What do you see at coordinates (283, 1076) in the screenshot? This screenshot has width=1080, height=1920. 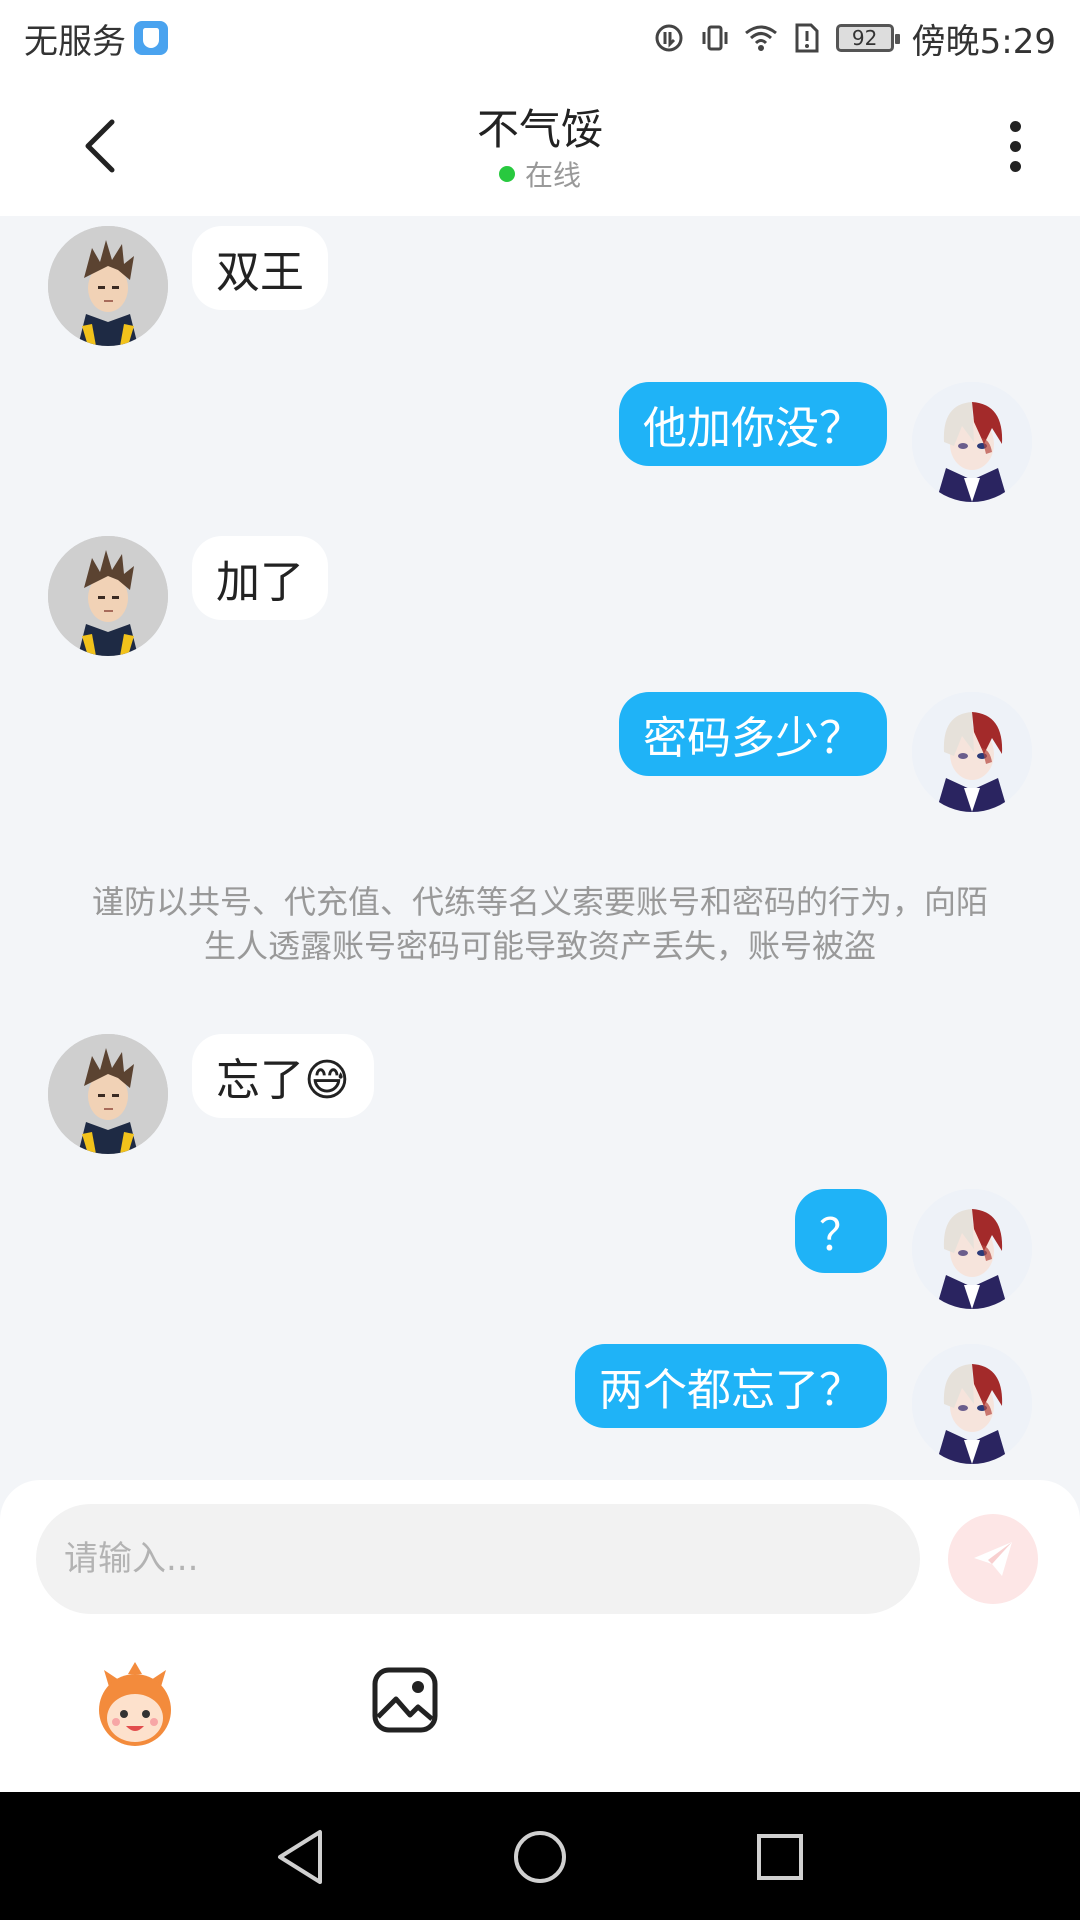 I see `message-bubble-incoming: 忘了😅` at bounding box center [283, 1076].